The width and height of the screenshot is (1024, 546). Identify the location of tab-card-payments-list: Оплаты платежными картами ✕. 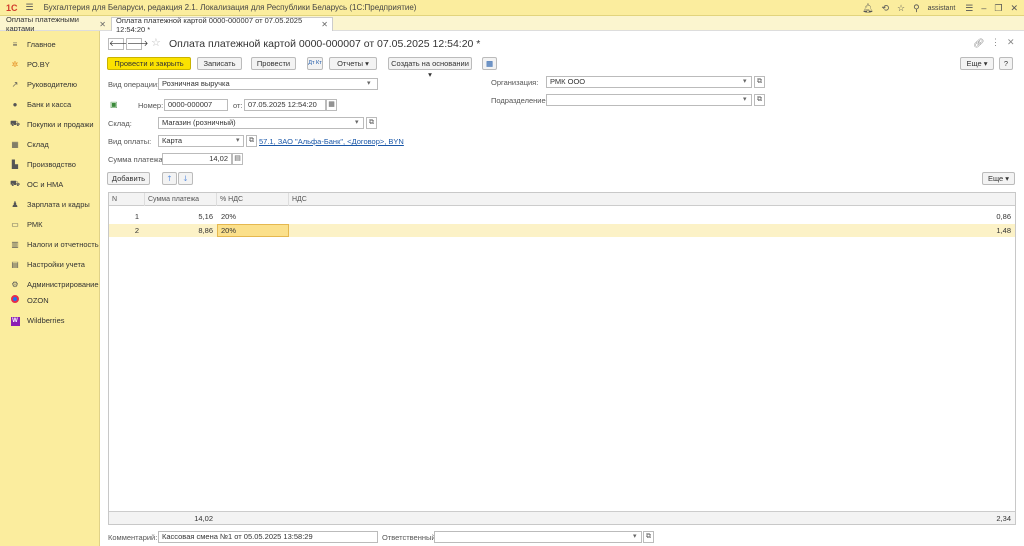
(56, 24).